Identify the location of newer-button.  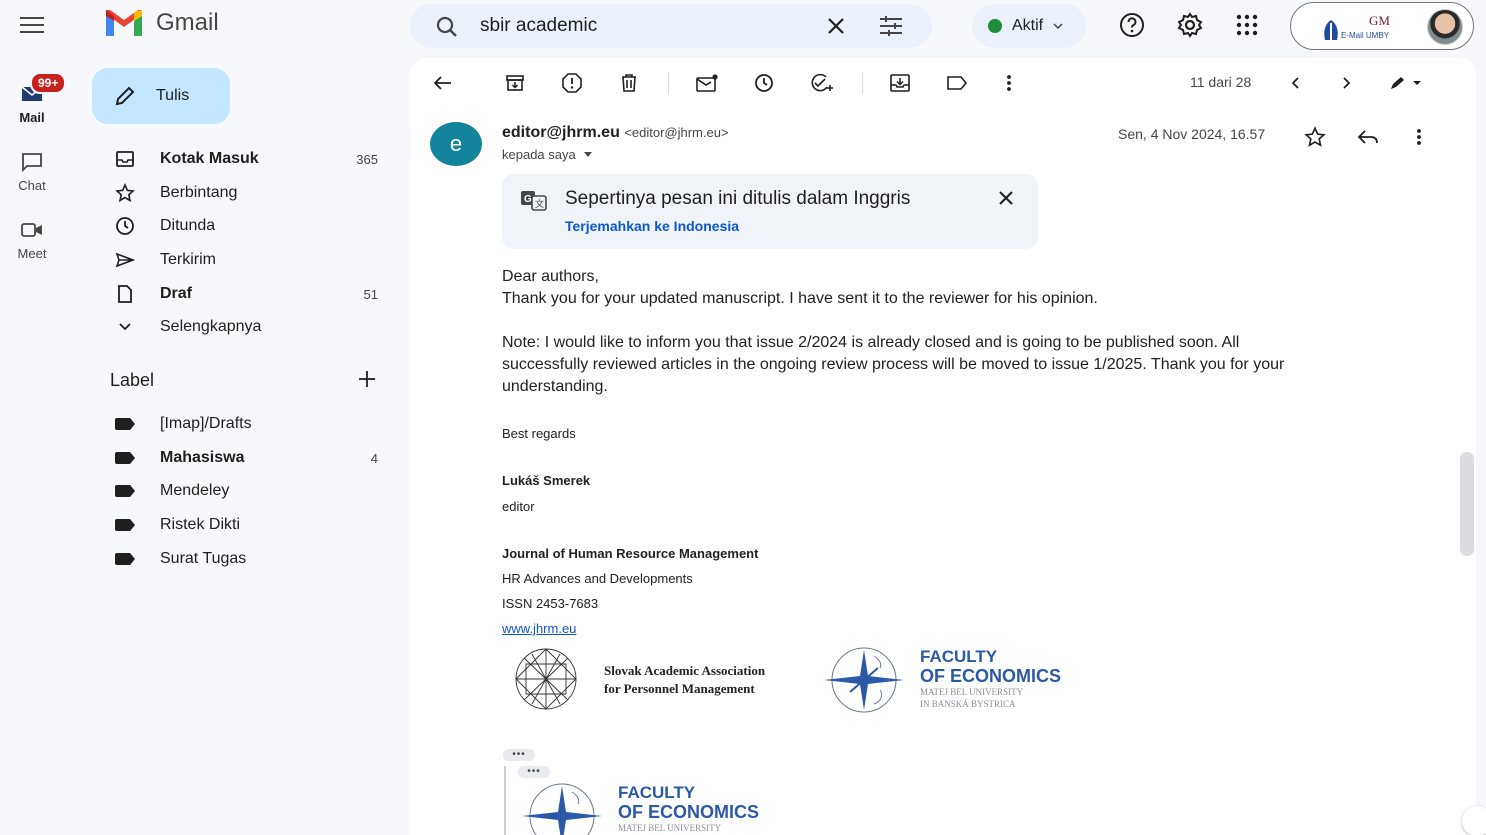
(1295, 83).